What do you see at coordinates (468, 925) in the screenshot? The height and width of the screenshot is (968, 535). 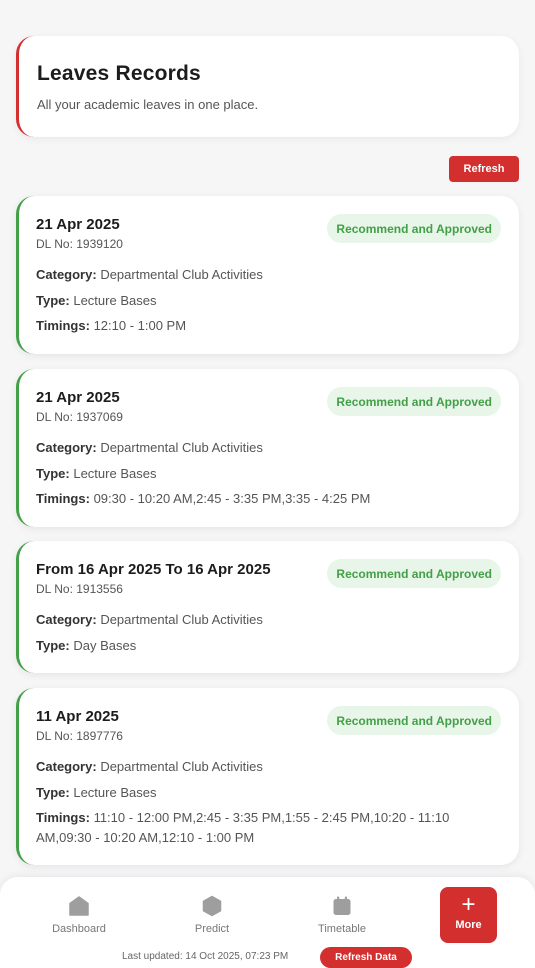 I see `nav-more-label: More` at bounding box center [468, 925].